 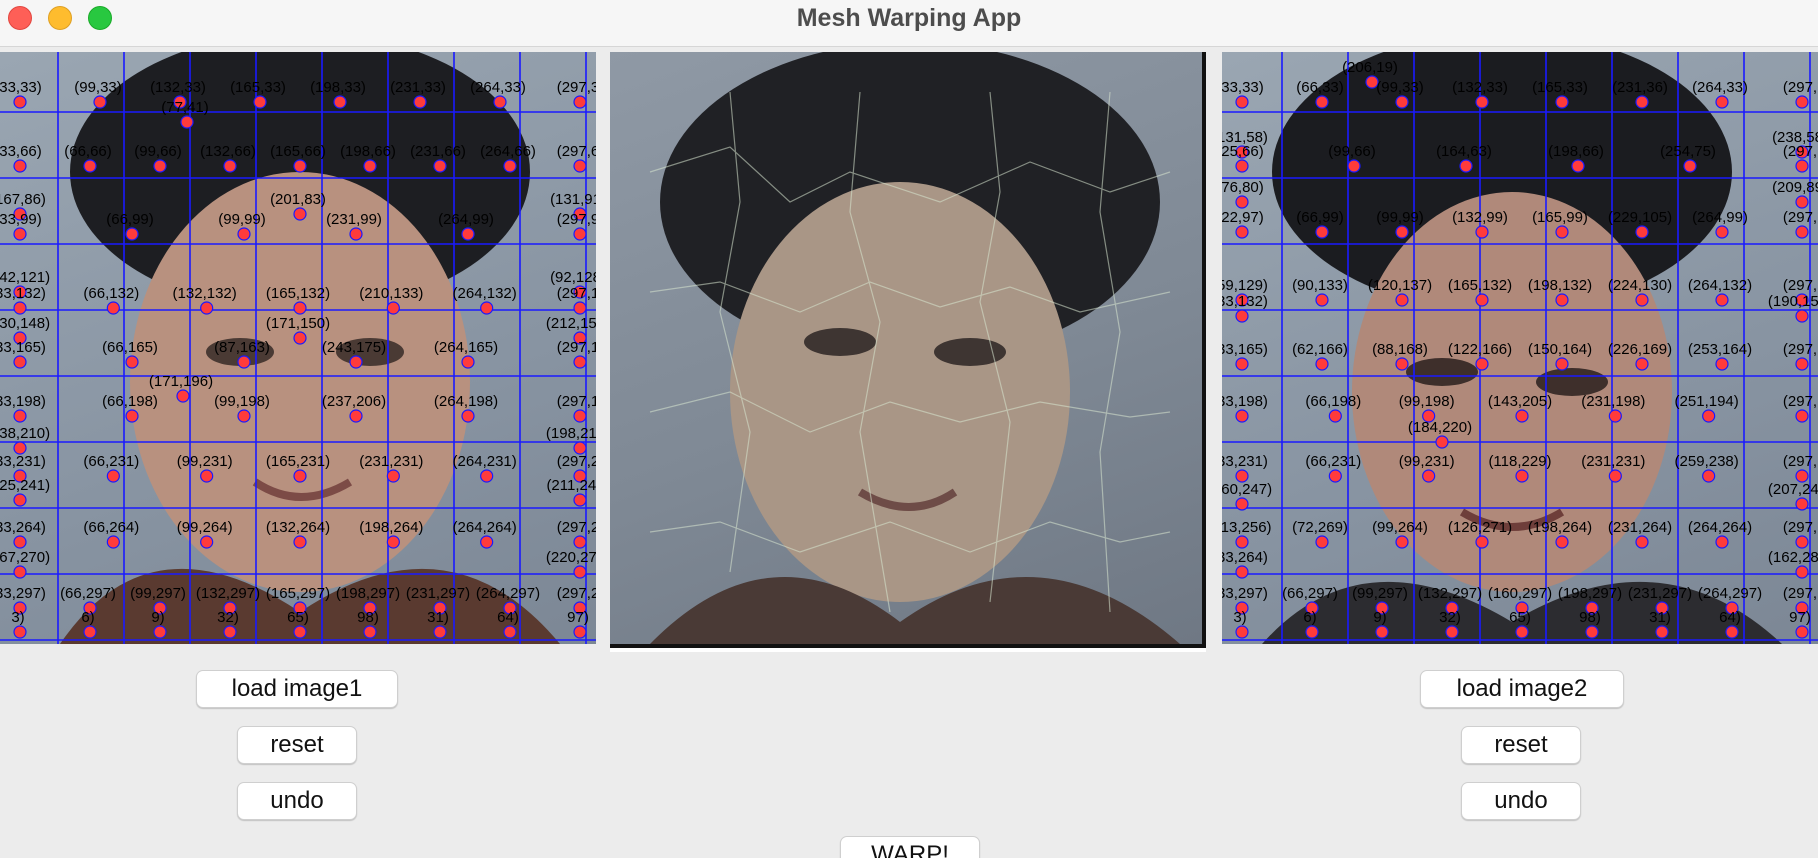 I want to click on undo-right-button: undo, so click(x=1521, y=801).